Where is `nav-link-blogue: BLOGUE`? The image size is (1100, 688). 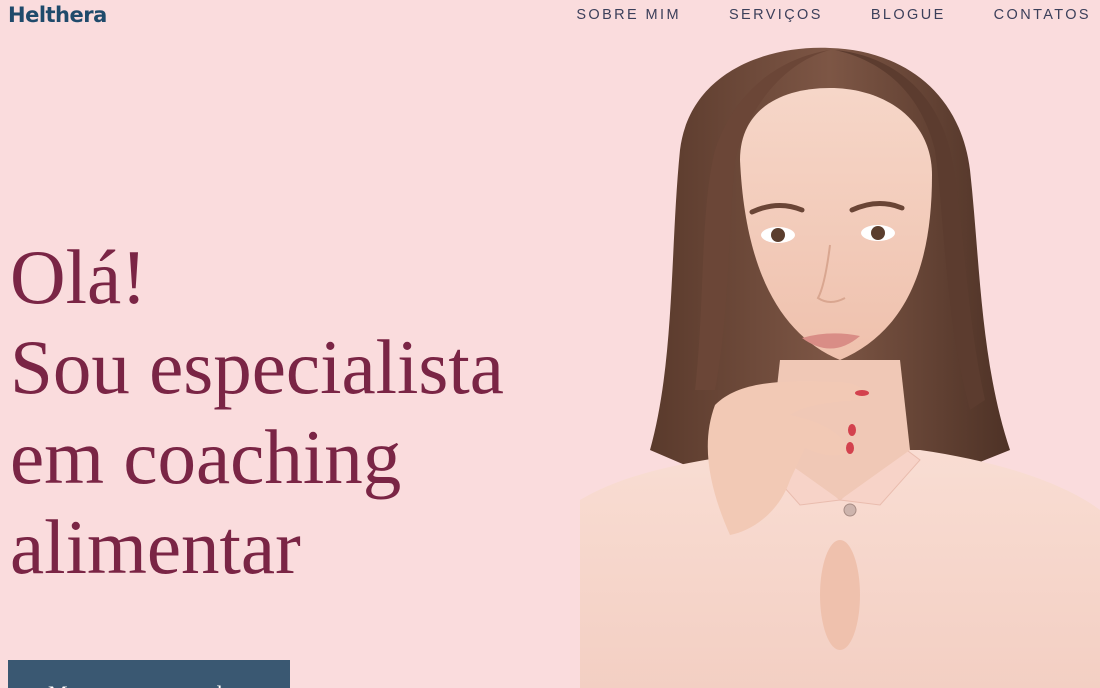
nav-link-blogue: BLOGUE is located at coordinates (908, 15).